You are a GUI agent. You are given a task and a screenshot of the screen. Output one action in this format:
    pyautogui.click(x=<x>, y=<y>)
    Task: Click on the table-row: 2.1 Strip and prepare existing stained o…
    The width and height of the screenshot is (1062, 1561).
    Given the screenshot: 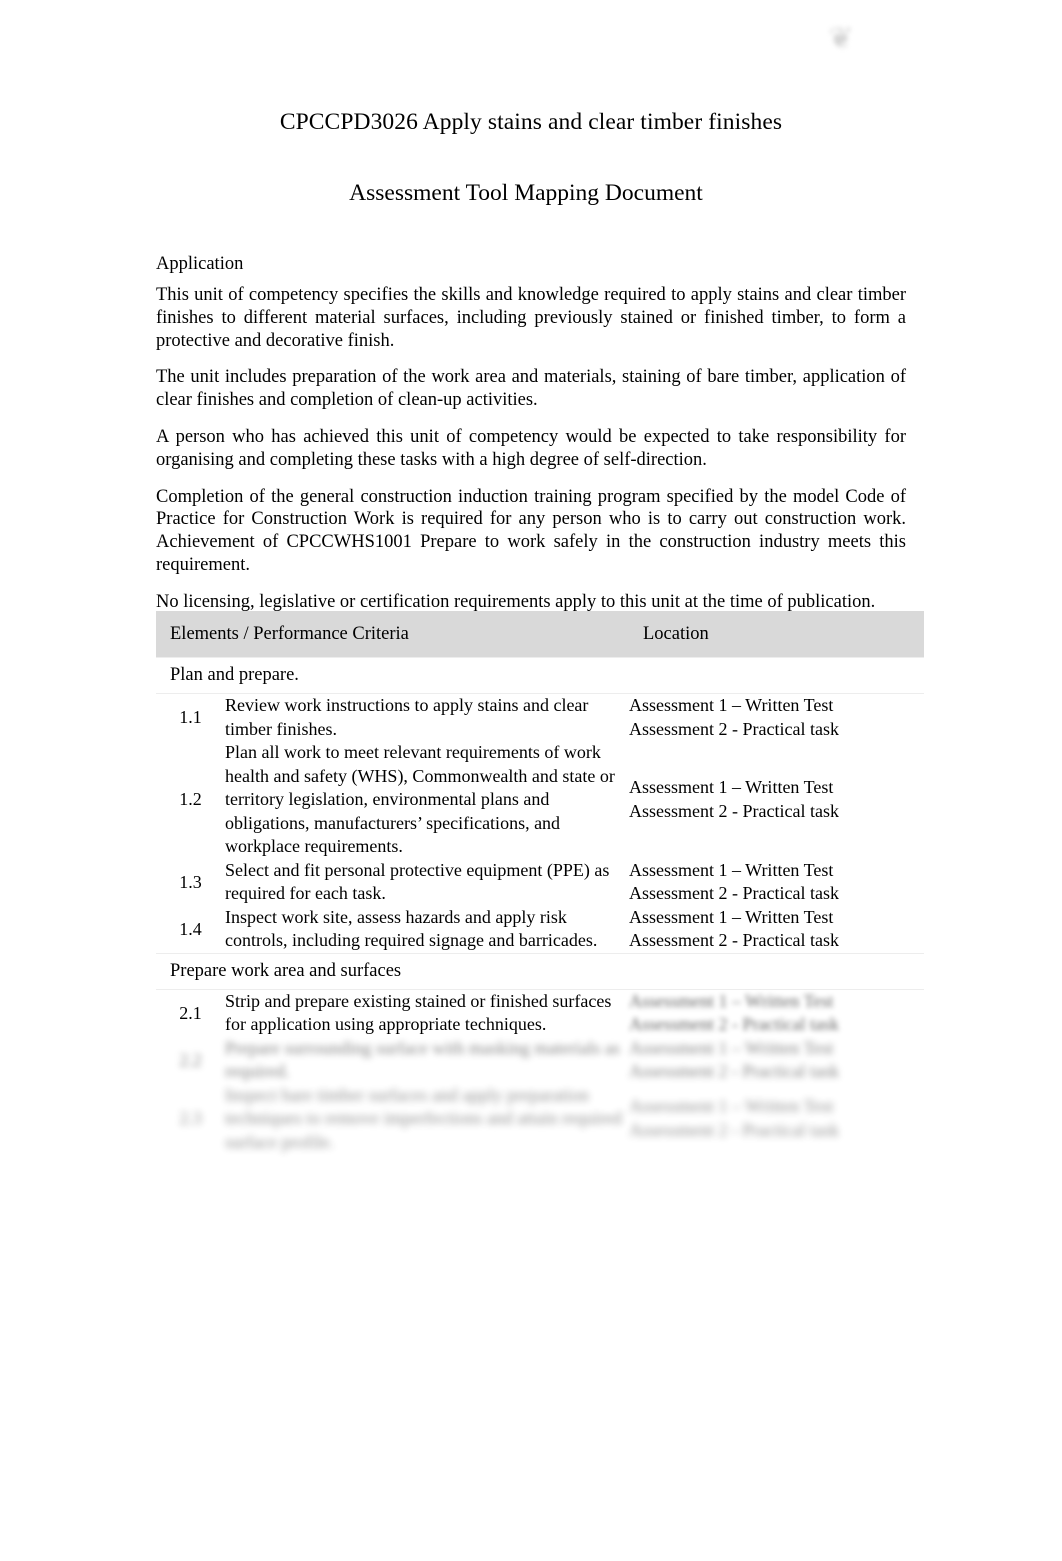 What is the action you would take?
    pyautogui.click(x=540, y=1013)
    